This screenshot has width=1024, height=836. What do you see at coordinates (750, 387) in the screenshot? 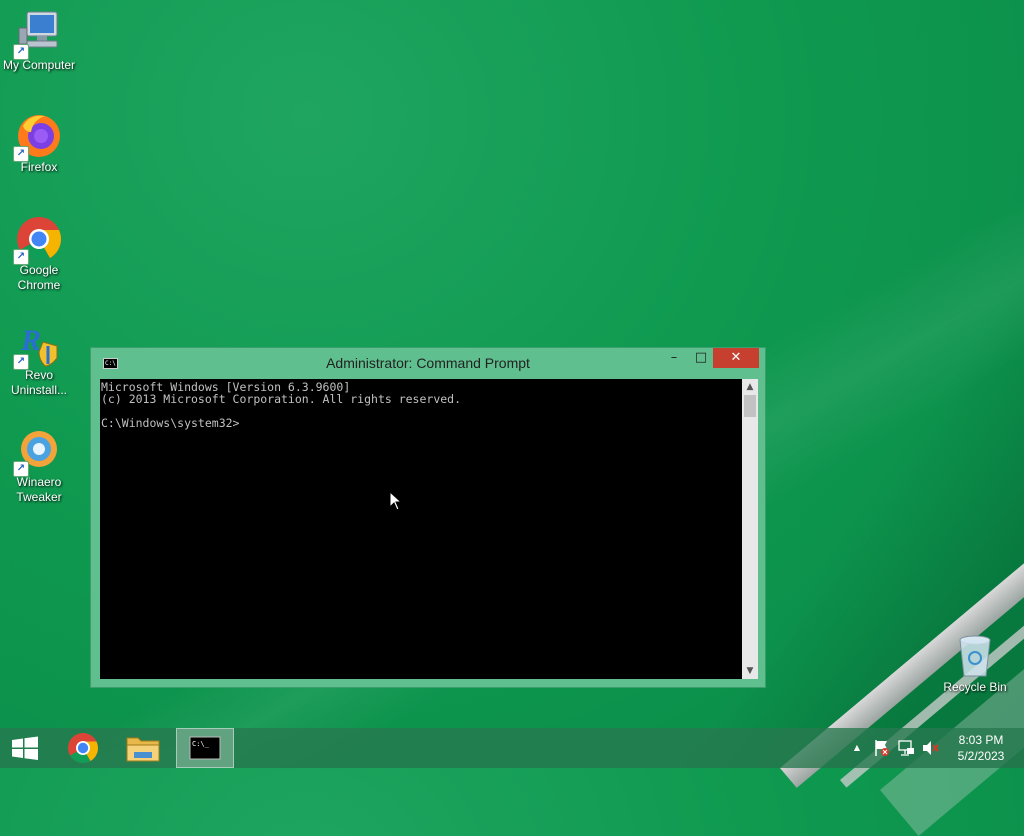
I see `scroll-up-icon: ▲` at bounding box center [750, 387].